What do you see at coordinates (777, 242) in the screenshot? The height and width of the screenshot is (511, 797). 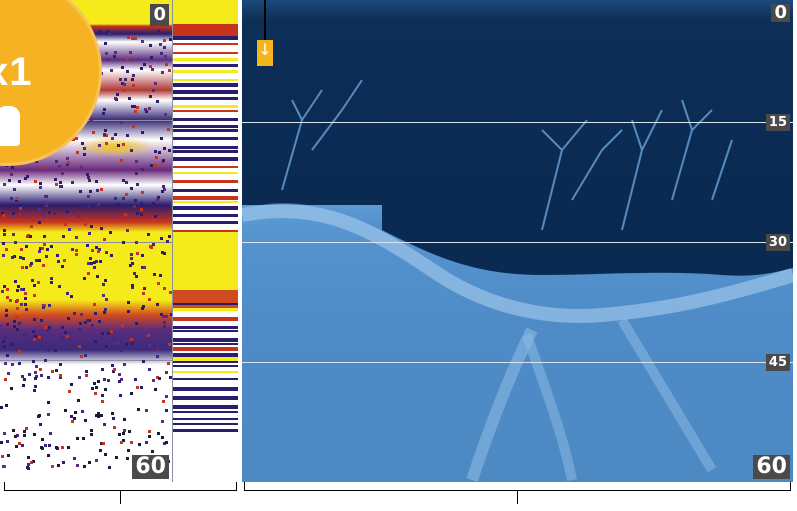 I see `depth-label-30: 30` at bounding box center [777, 242].